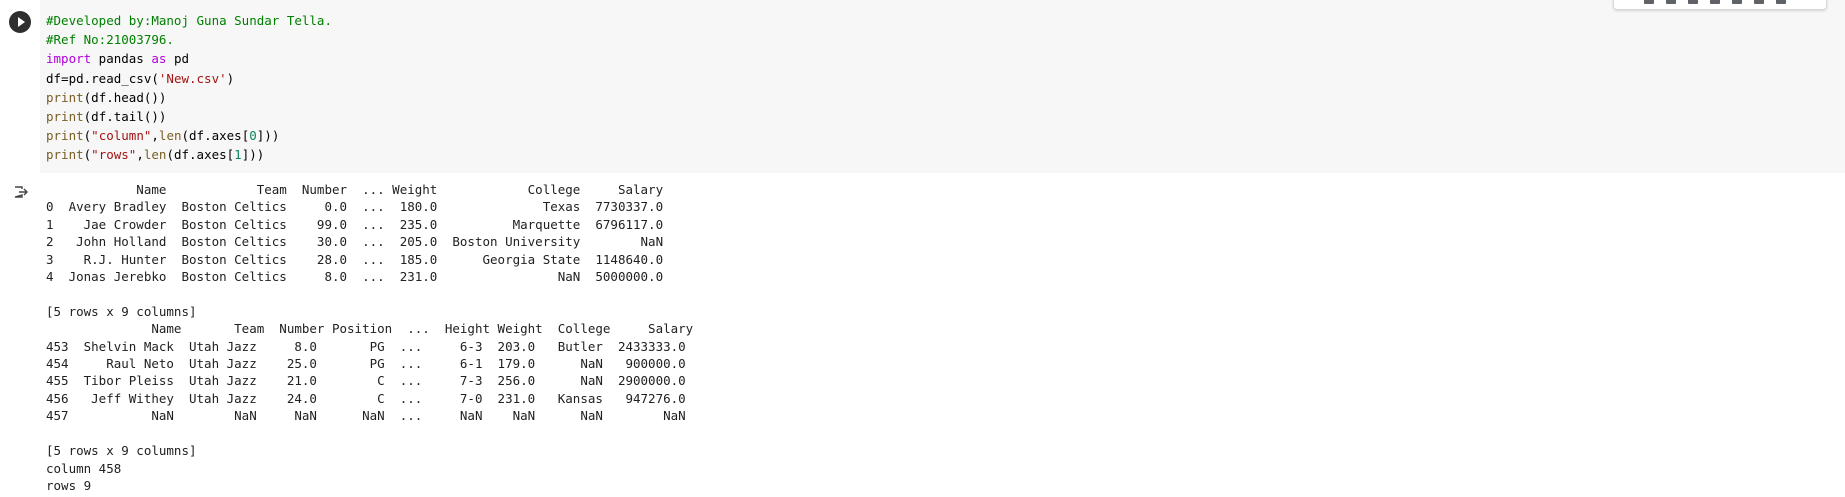  Describe the element at coordinates (125, 117) in the screenshot. I see `code-token: (df.tail())` at that location.